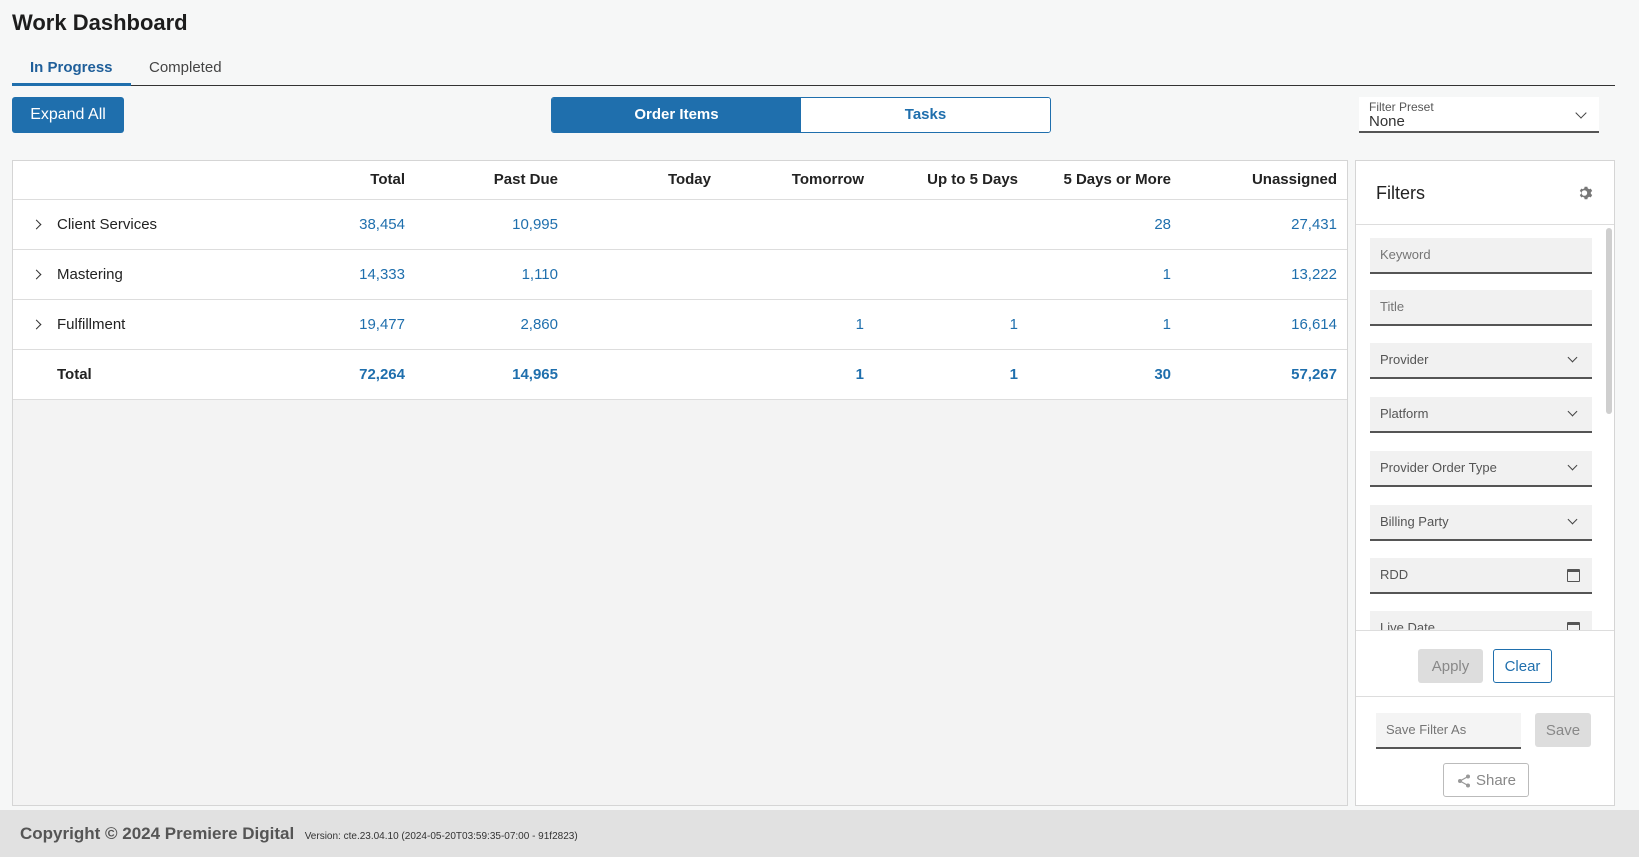 Image resolution: width=1639 pixels, height=857 pixels. What do you see at coordinates (1314, 224) in the screenshot?
I see `cell-link: 27,431` at bounding box center [1314, 224].